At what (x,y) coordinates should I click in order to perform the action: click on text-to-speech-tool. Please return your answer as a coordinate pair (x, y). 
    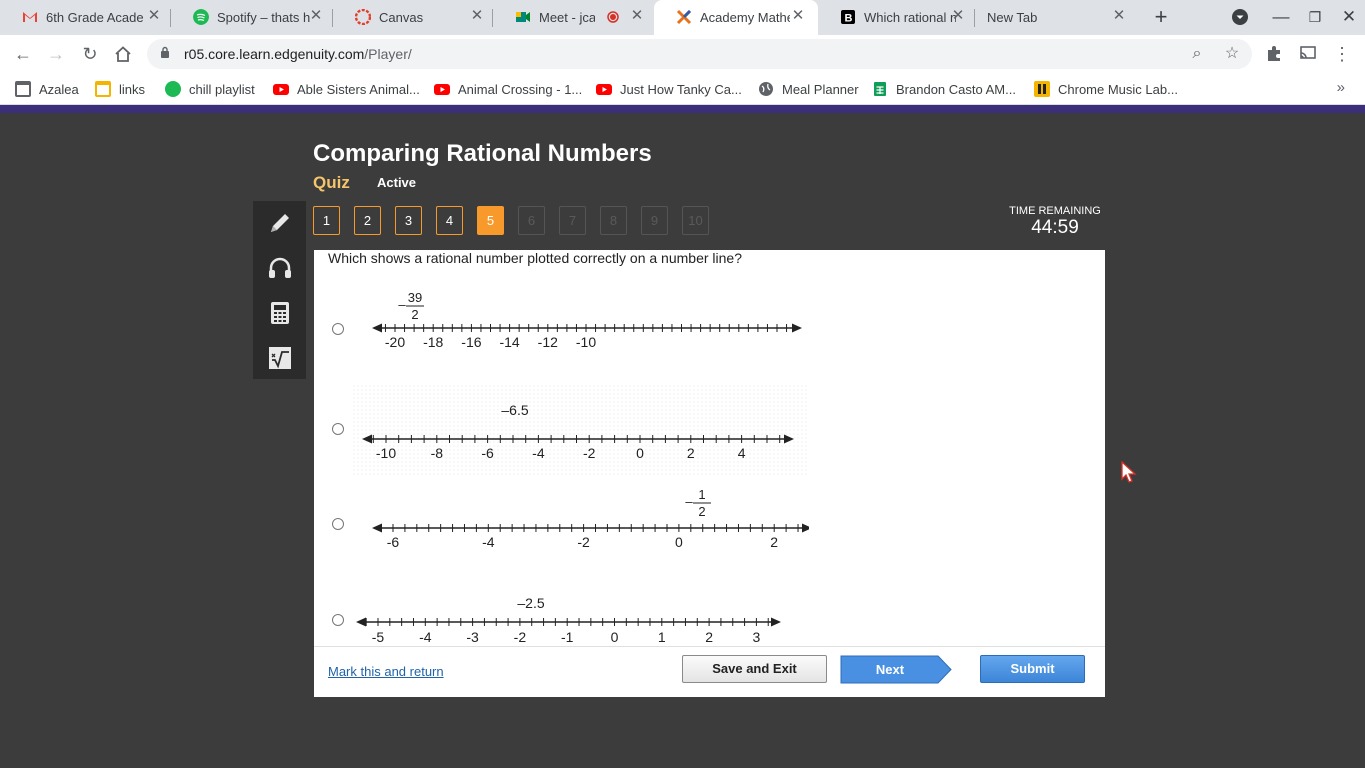
    Looking at the image, I should click on (279, 268).